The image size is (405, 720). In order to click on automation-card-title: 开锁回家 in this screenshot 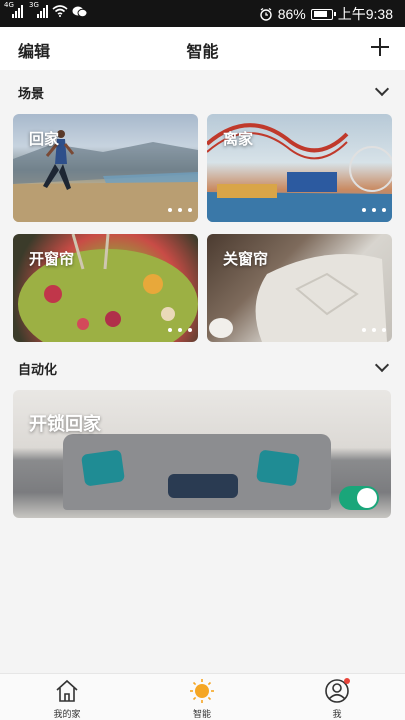, I will do `click(65, 424)`.